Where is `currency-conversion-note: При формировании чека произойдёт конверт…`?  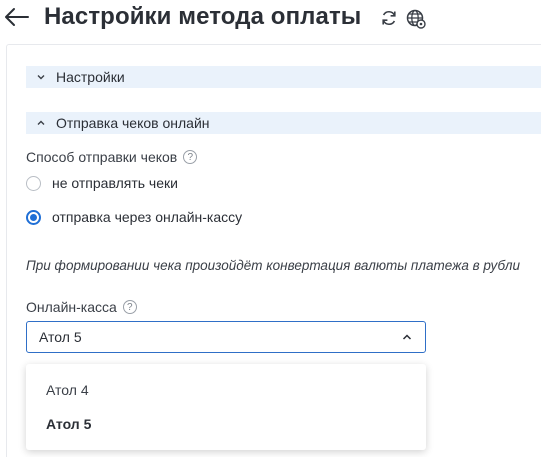
currency-conversion-note: При формировании чека произойдёт конверт… is located at coordinates (273, 265).